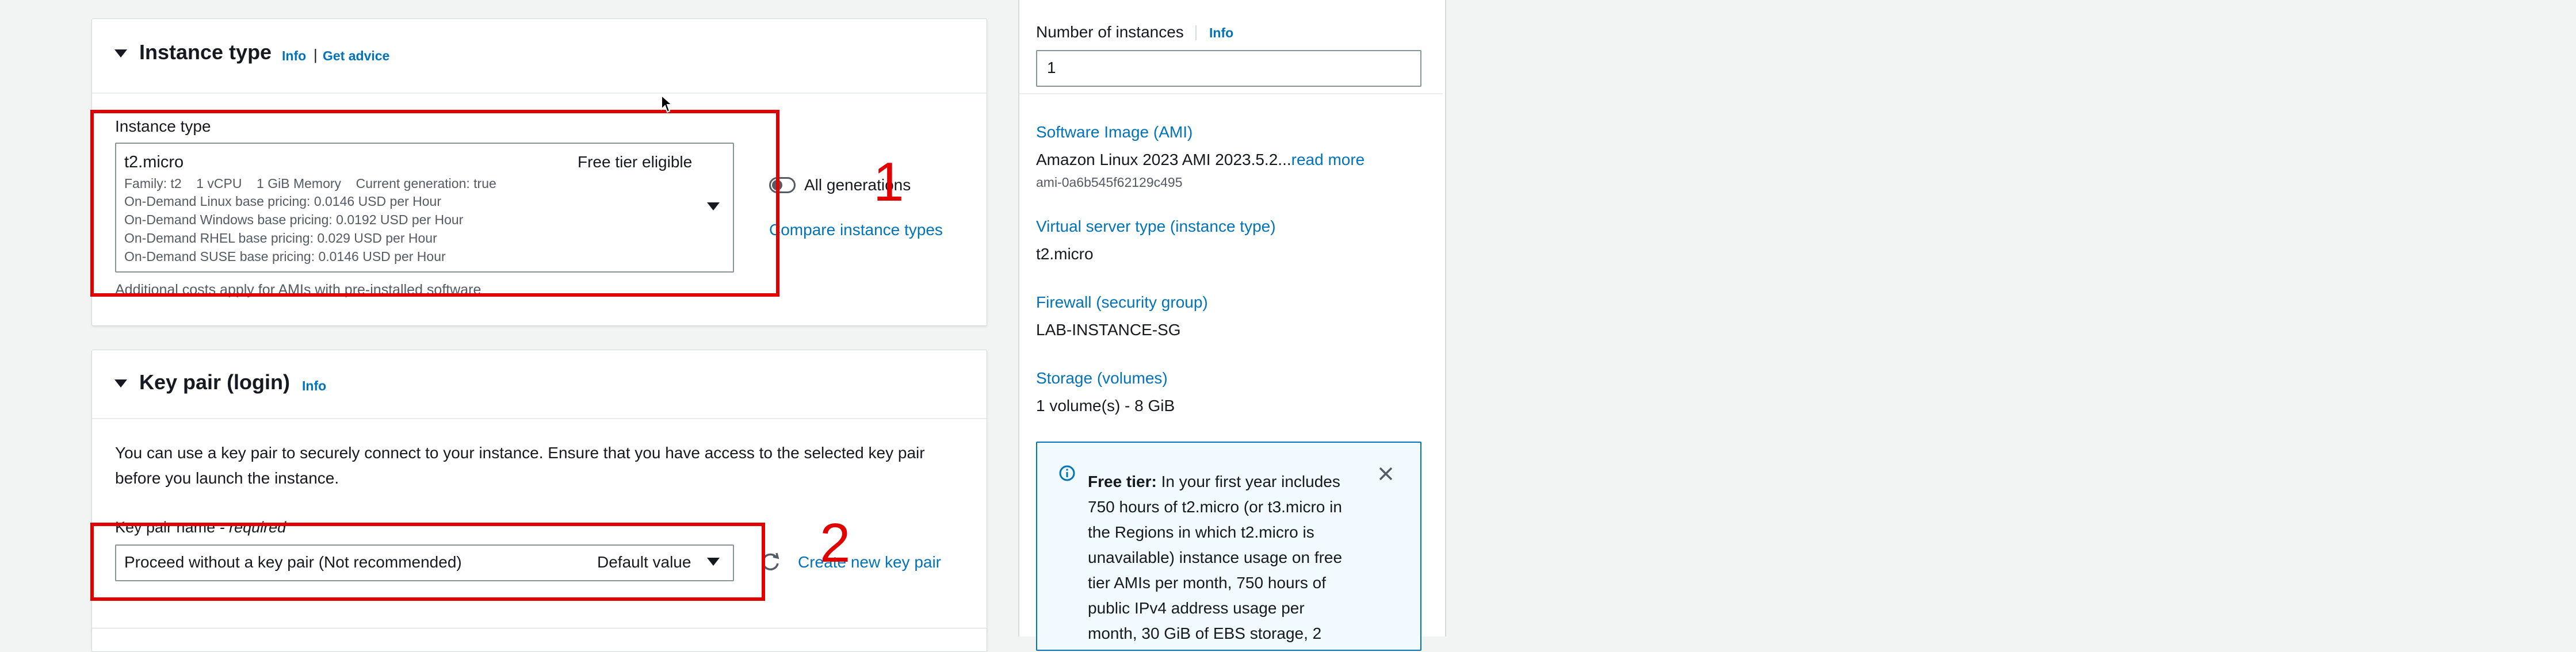 The image size is (2576, 652). What do you see at coordinates (294, 56) in the screenshot?
I see `instance-type-info-link: Info` at bounding box center [294, 56].